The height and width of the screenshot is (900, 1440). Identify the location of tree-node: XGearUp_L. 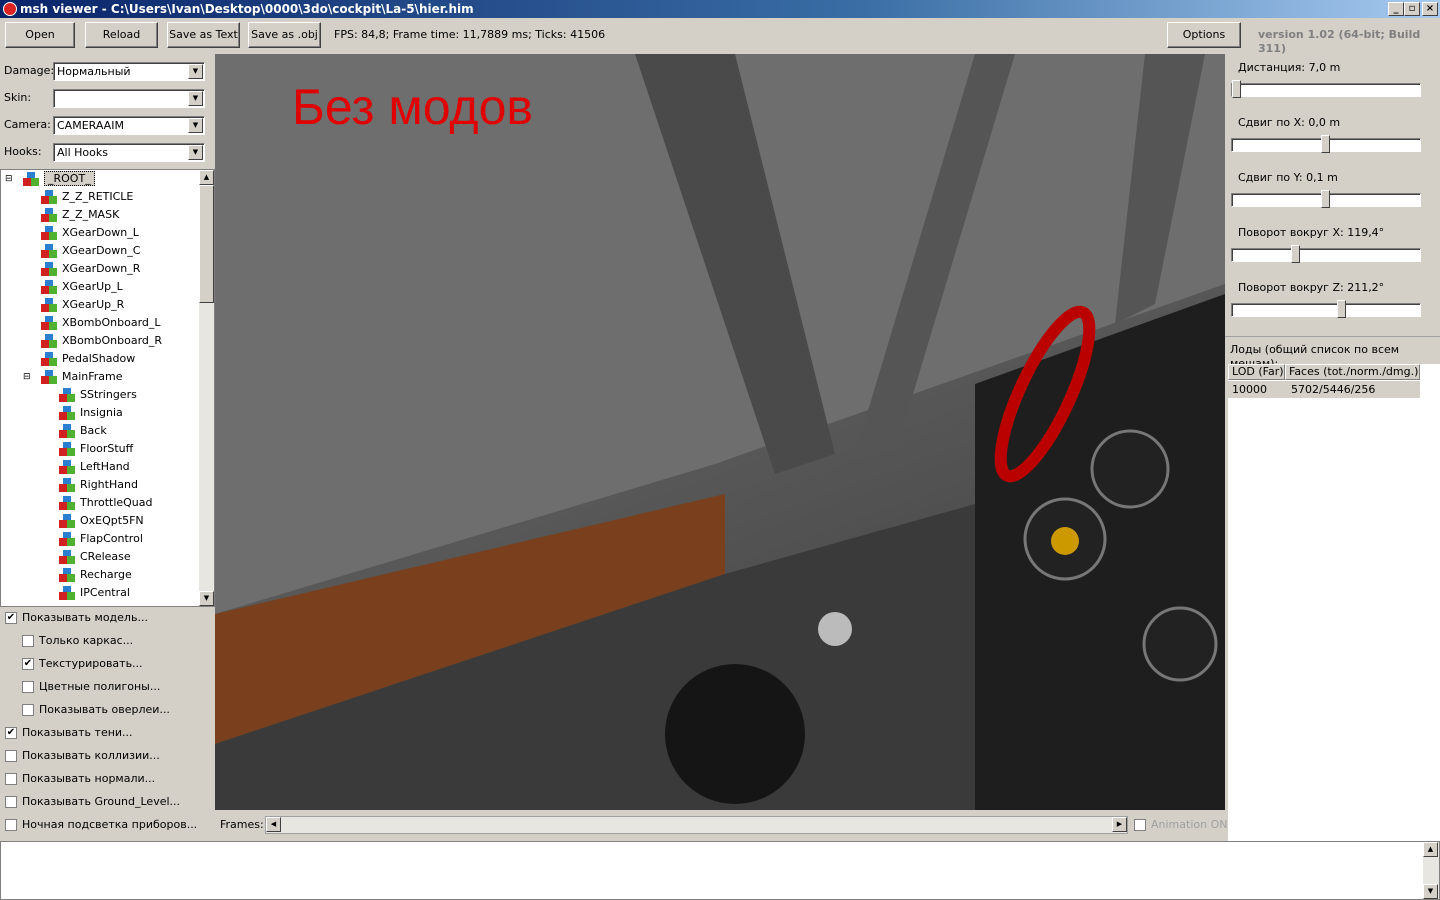
(82, 287).